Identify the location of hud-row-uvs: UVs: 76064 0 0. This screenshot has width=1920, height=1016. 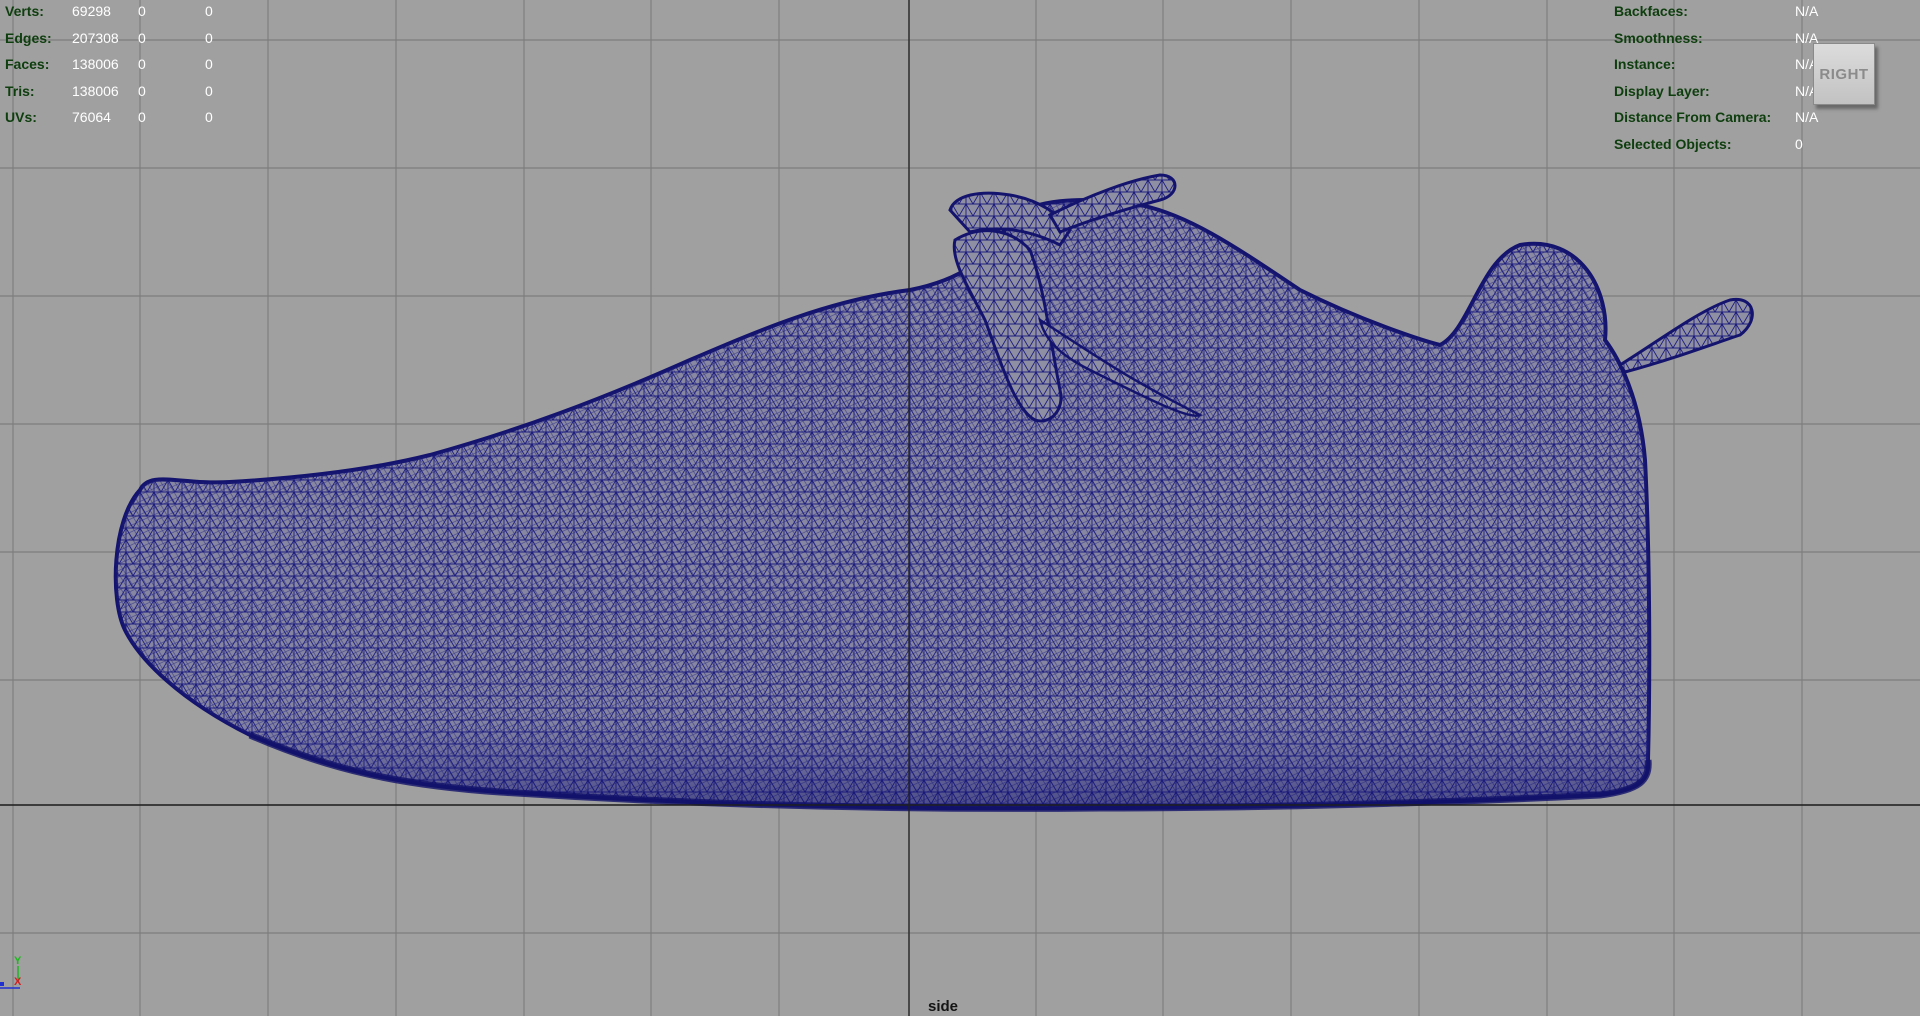
(125, 117).